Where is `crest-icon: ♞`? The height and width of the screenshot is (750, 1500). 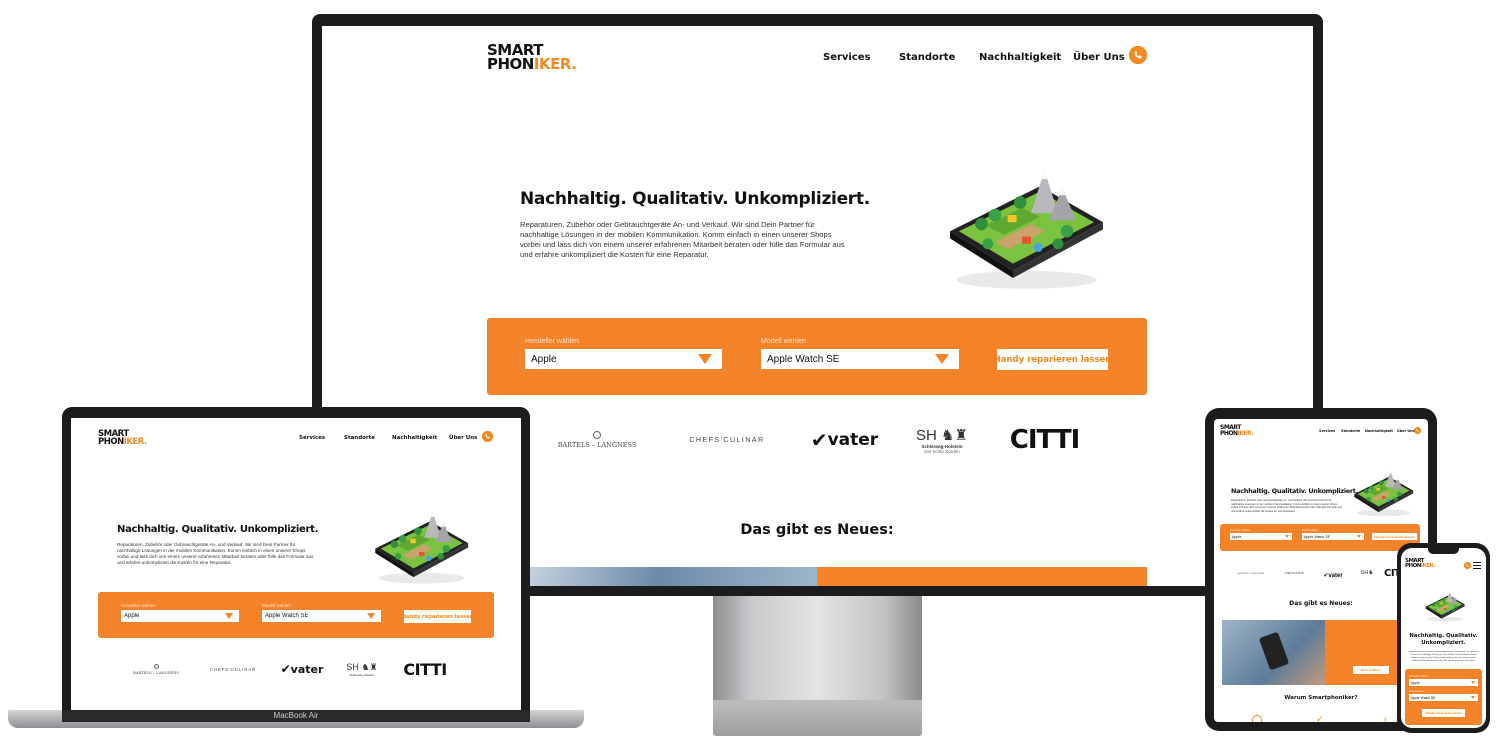 crest-icon: ♞ is located at coordinates (1371, 573).